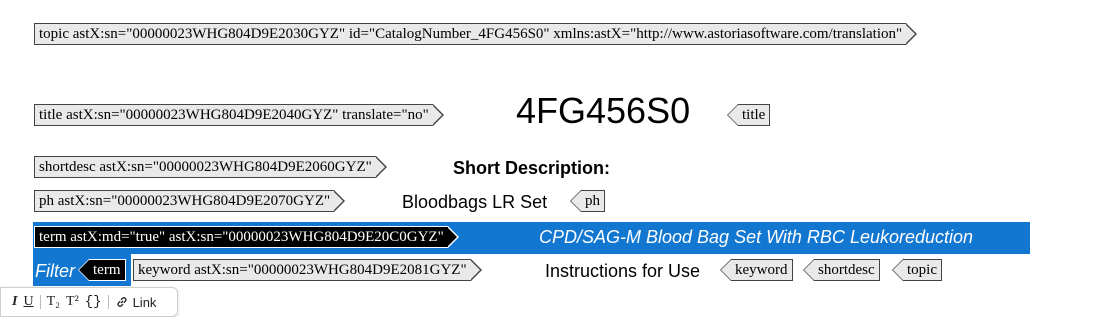 This screenshot has height=317, width=1100. I want to click on title-close-tag-label: title, so click(754, 115).